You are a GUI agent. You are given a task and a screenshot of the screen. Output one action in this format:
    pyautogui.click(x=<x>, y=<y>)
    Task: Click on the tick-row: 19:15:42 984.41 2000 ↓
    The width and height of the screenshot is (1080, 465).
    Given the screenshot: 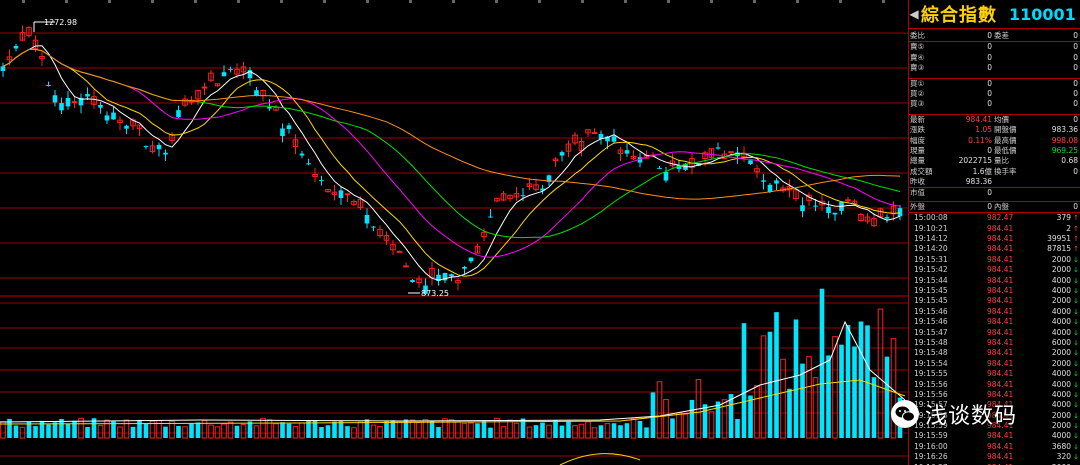 What is the action you would take?
    pyautogui.click(x=994, y=270)
    